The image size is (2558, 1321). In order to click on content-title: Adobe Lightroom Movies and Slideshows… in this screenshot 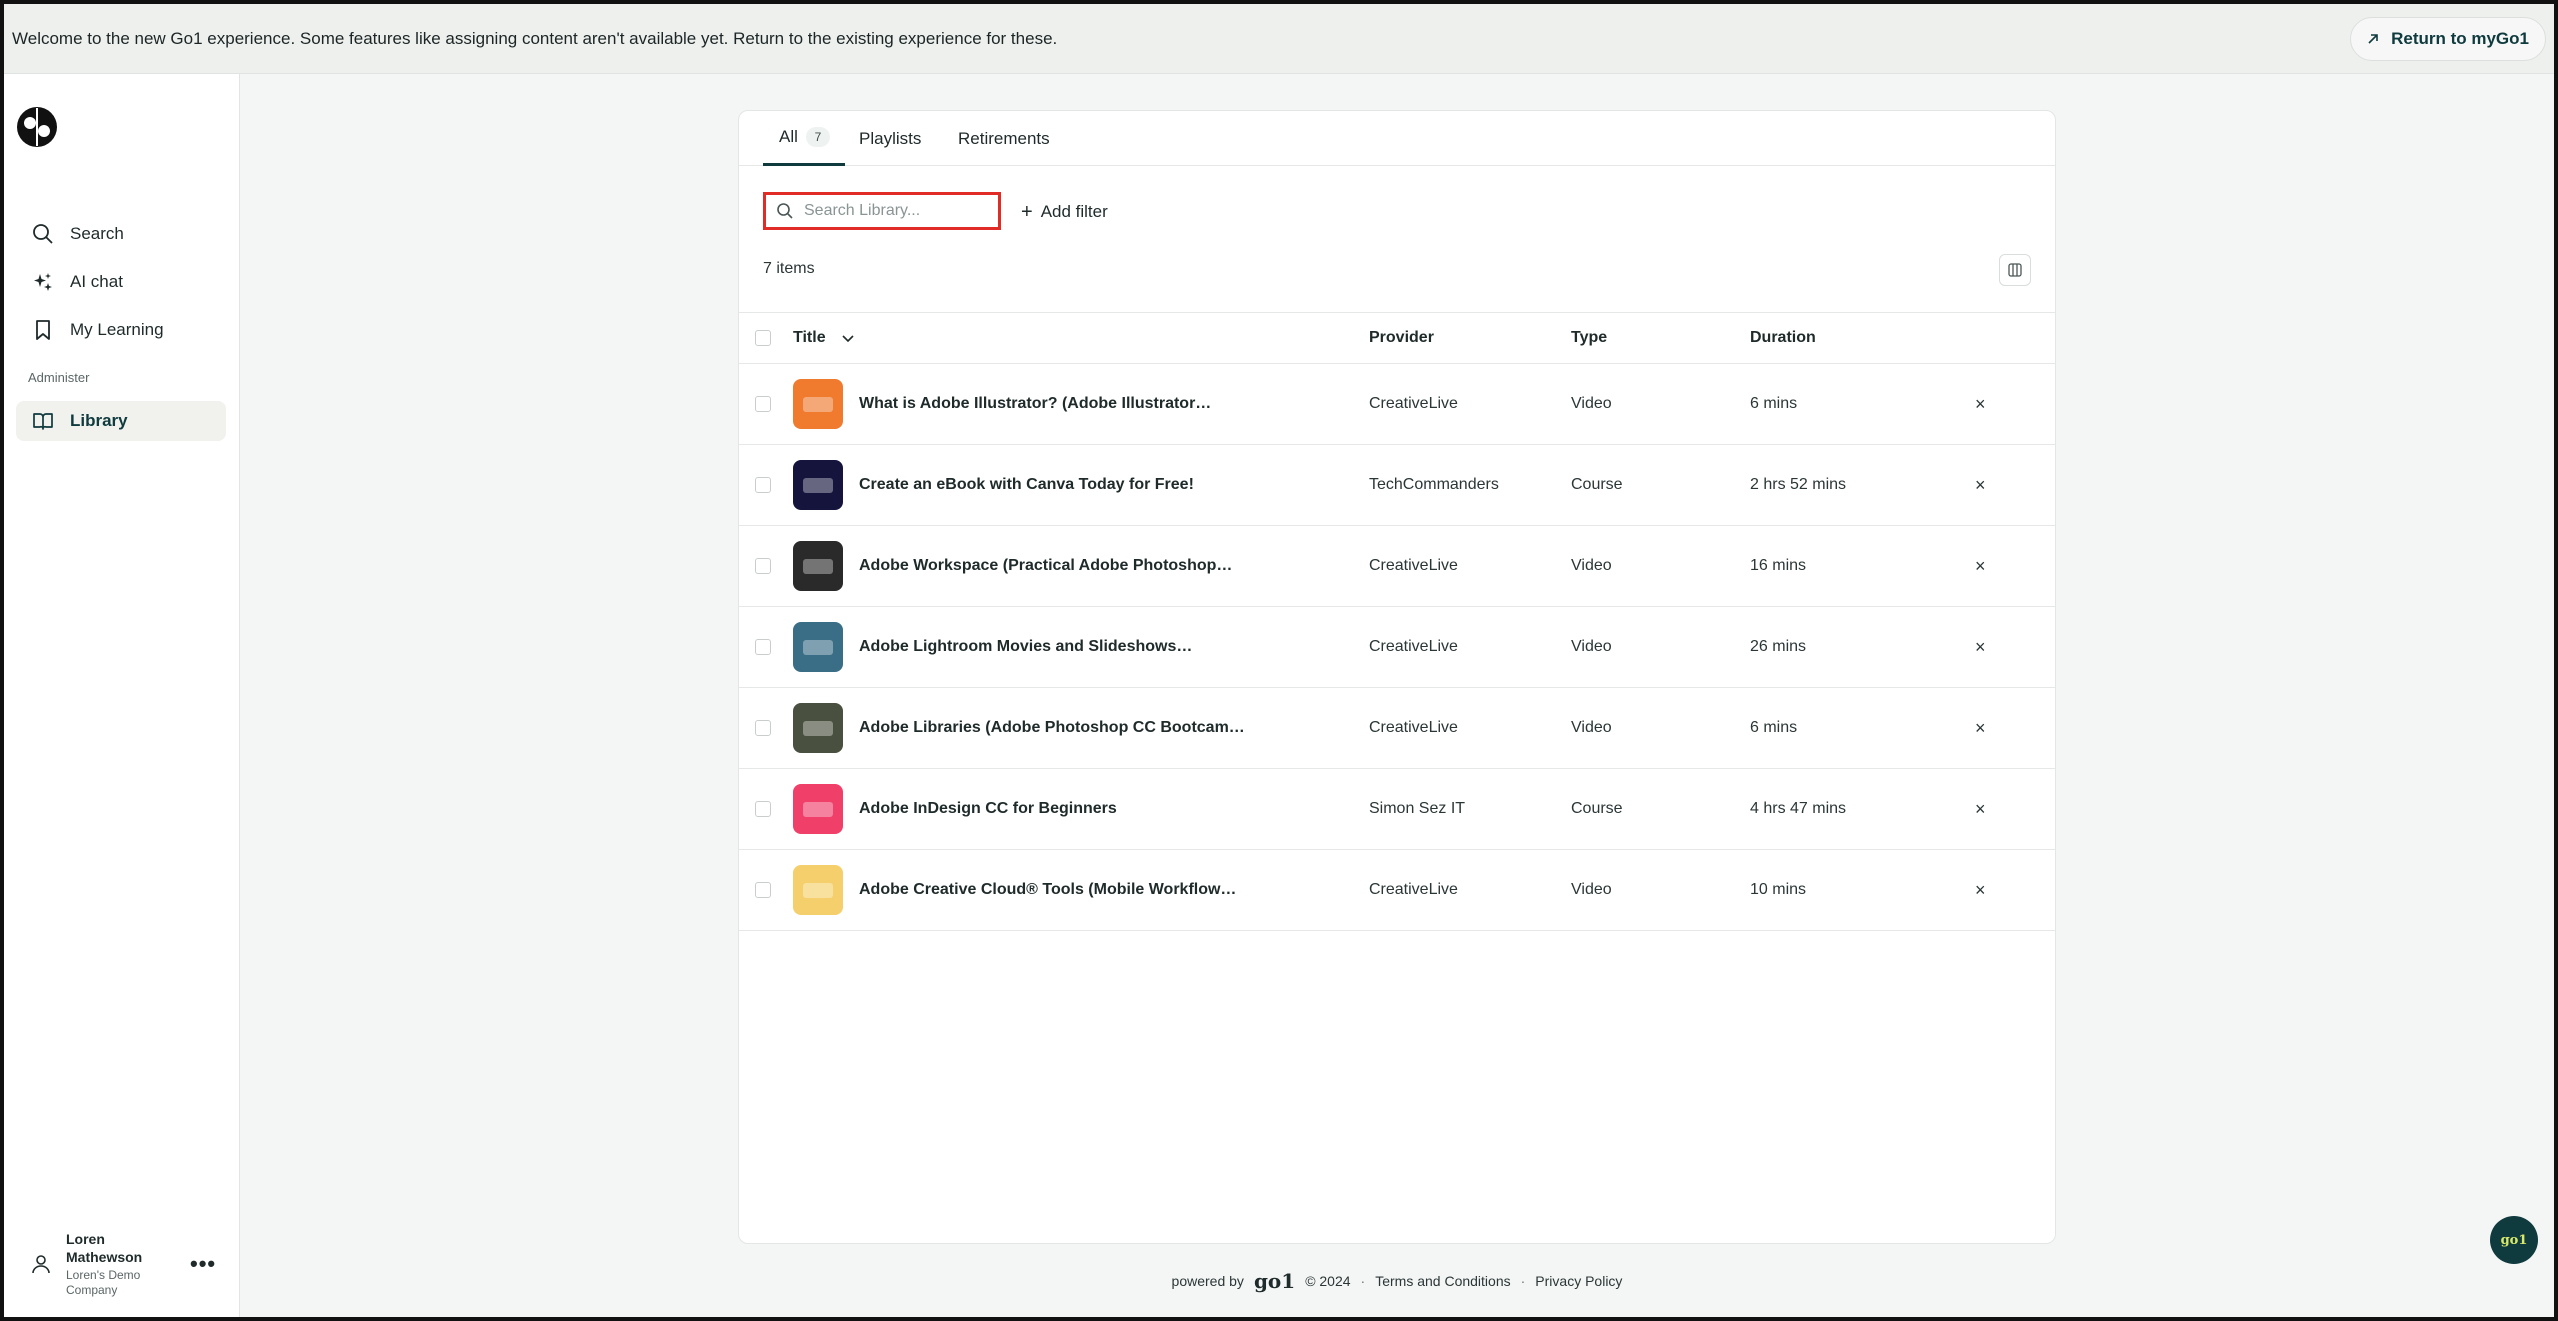, I will do `click(1025, 647)`.